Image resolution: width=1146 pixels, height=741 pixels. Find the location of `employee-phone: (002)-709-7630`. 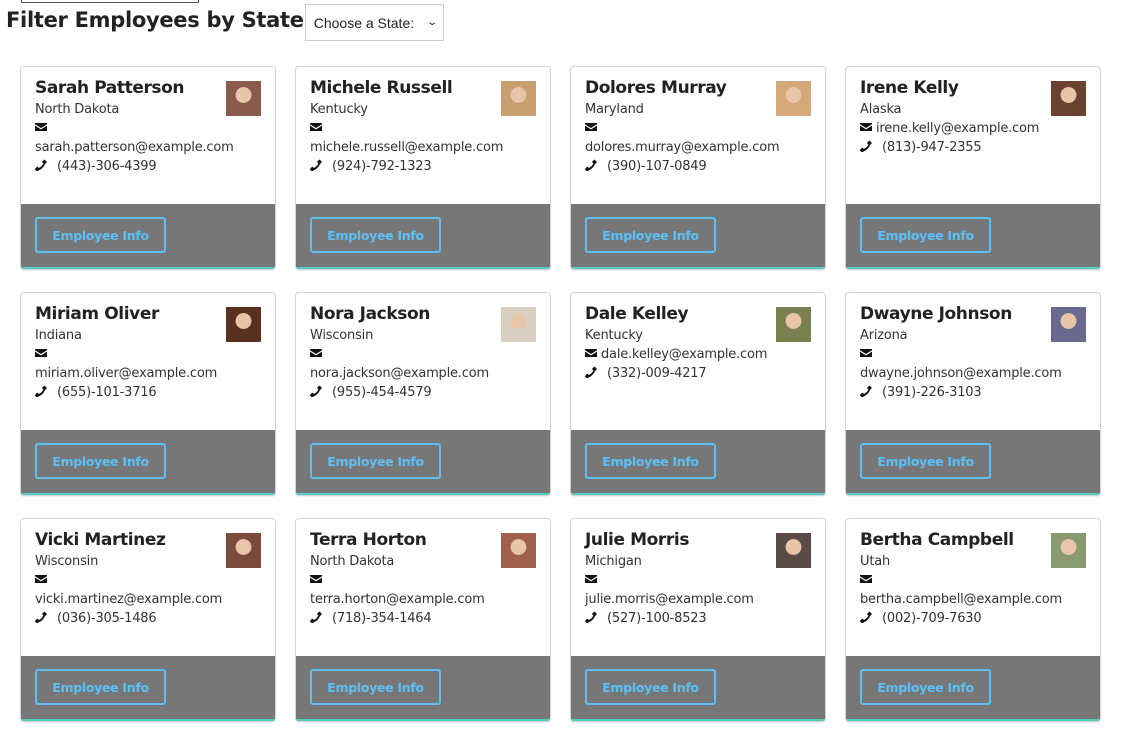

employee-phone: (002)-709-7630 is located at coordinates (973, 618).